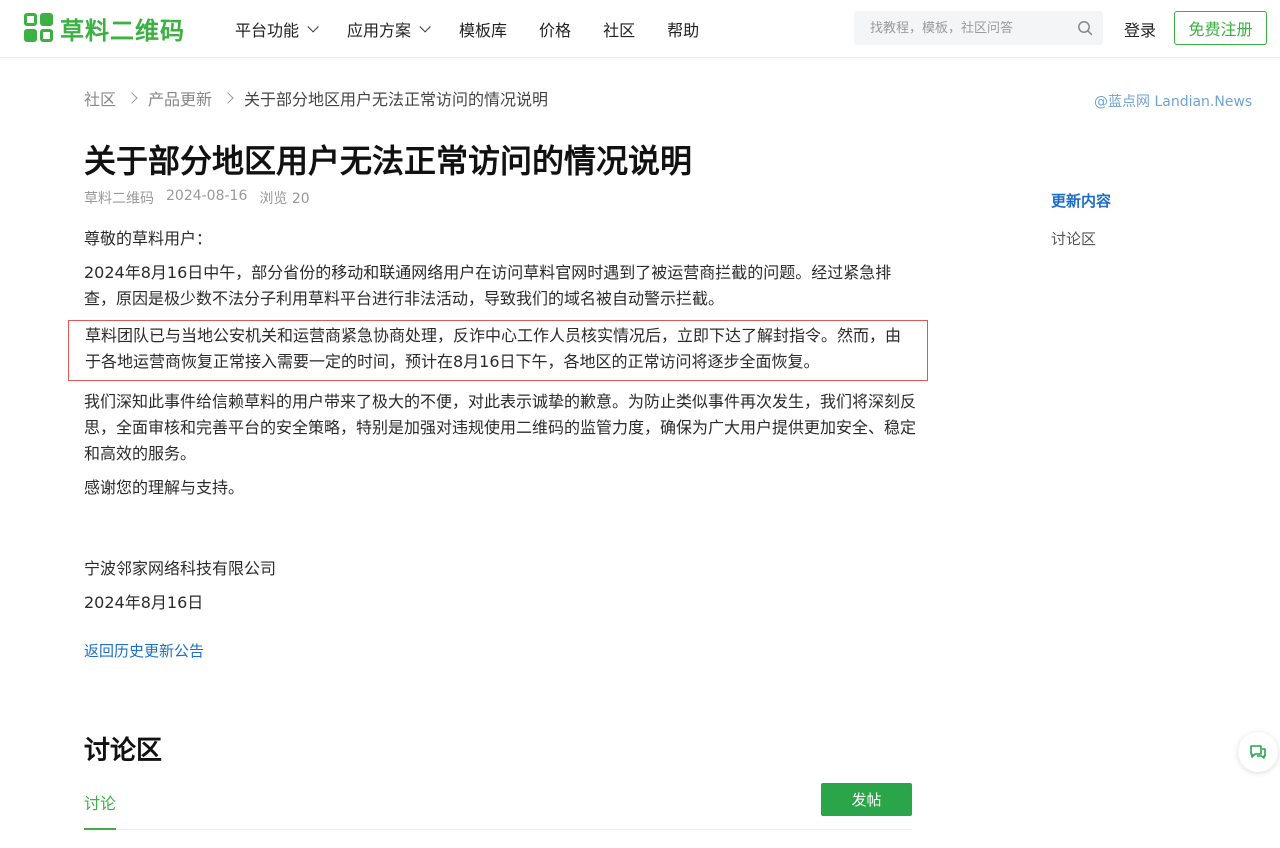  What do you see at coordinates (122, 30) in the screenshot?
I see `logo-text: 草料二维码` at bounding box center [122, 30].